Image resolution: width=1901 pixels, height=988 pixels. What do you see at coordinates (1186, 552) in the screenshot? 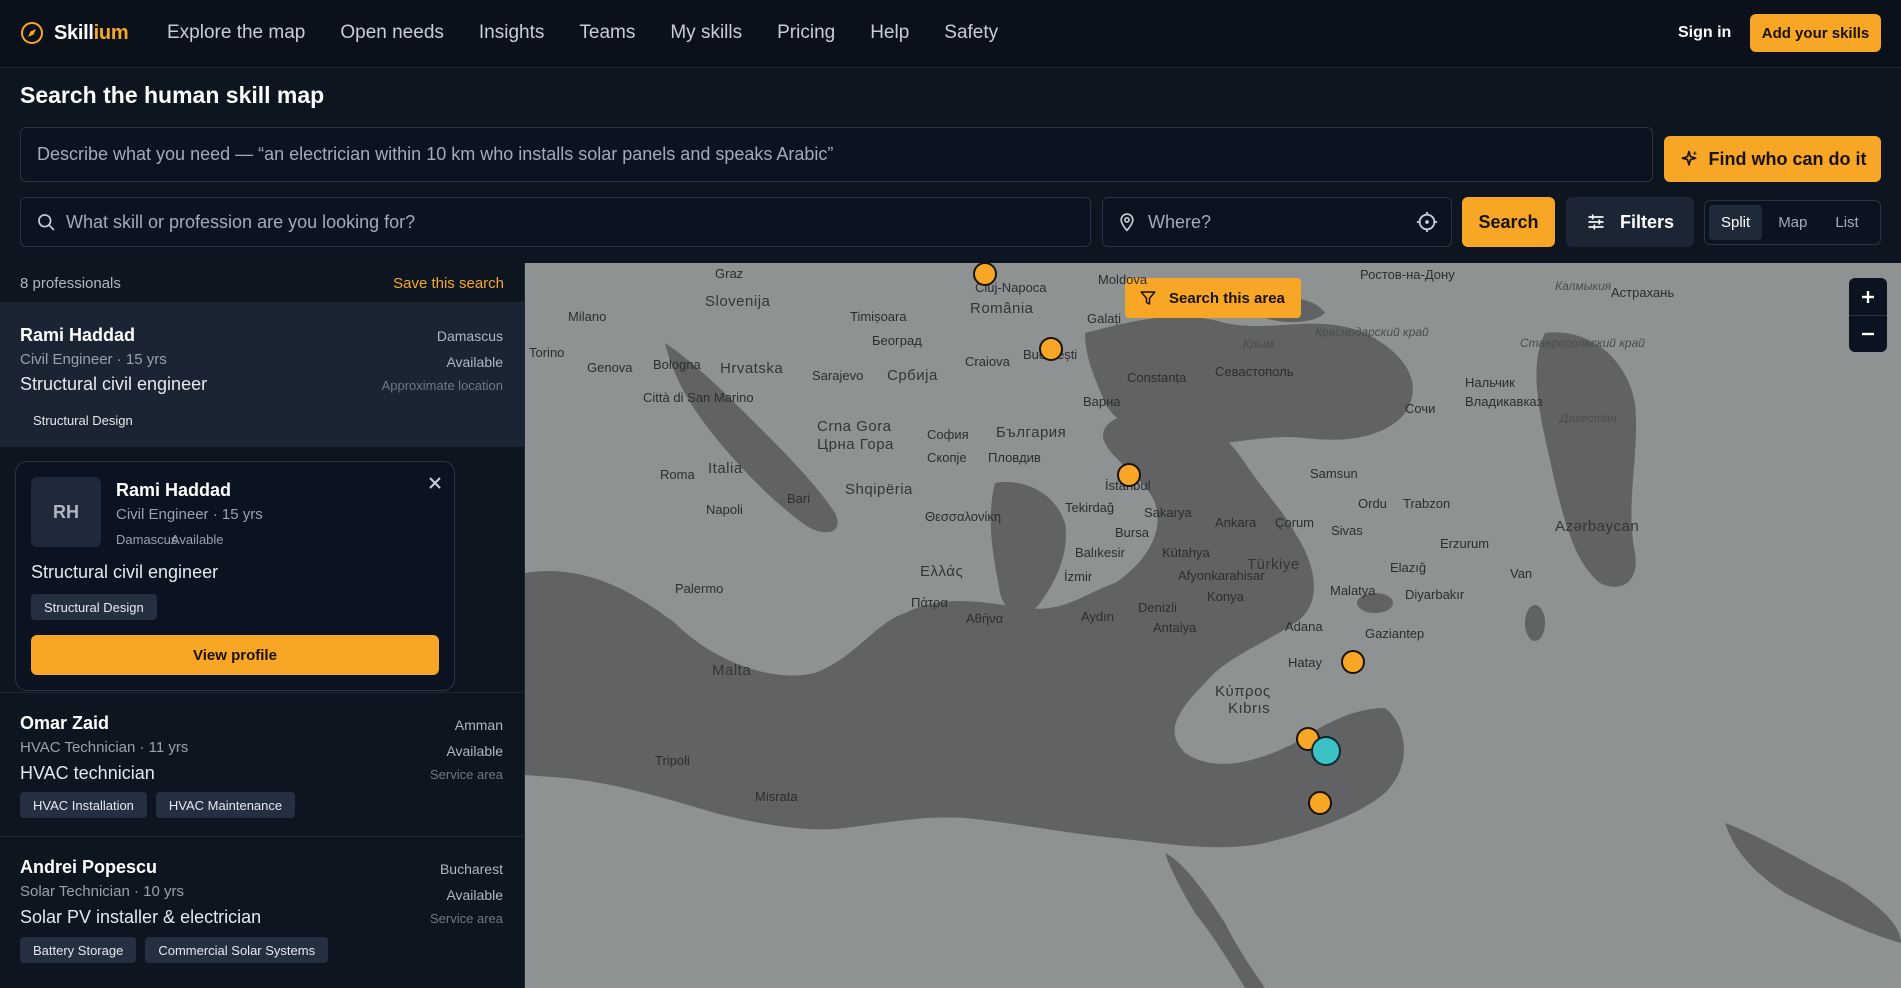
I see `map-label-kutahya: Kütahya` at bounding box center [1186, 552].